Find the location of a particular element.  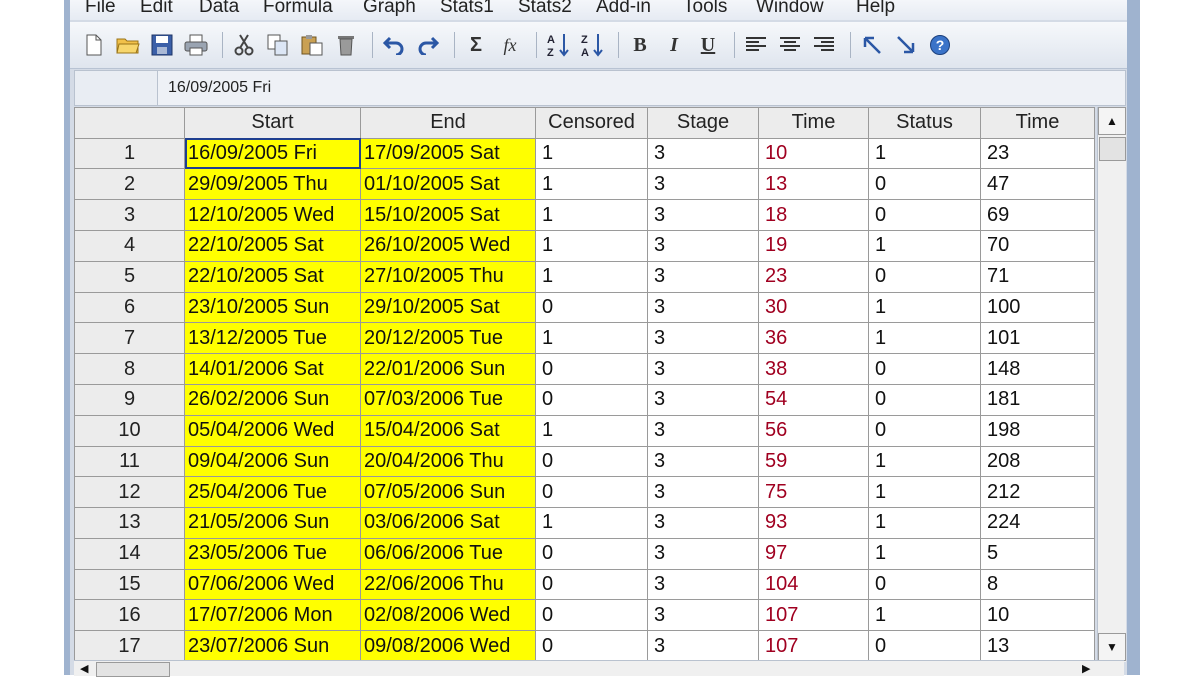

cell-start: 29/09/2005 Thu is located at coordinates (272, 184).